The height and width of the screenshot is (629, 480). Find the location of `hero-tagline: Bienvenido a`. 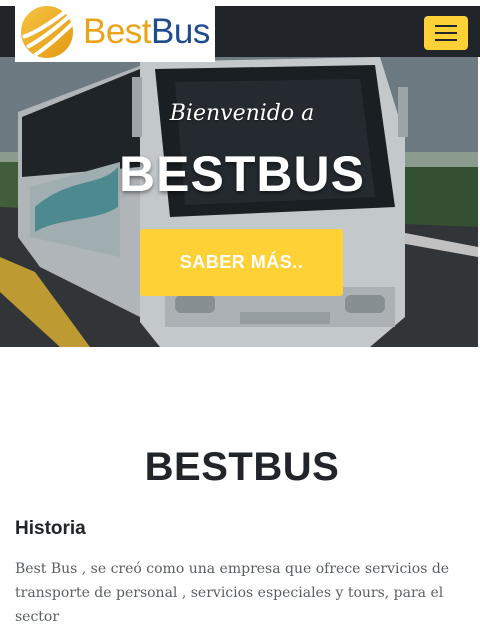

hero-tagline: Bienvenido a is located at coordinates (242, 113).